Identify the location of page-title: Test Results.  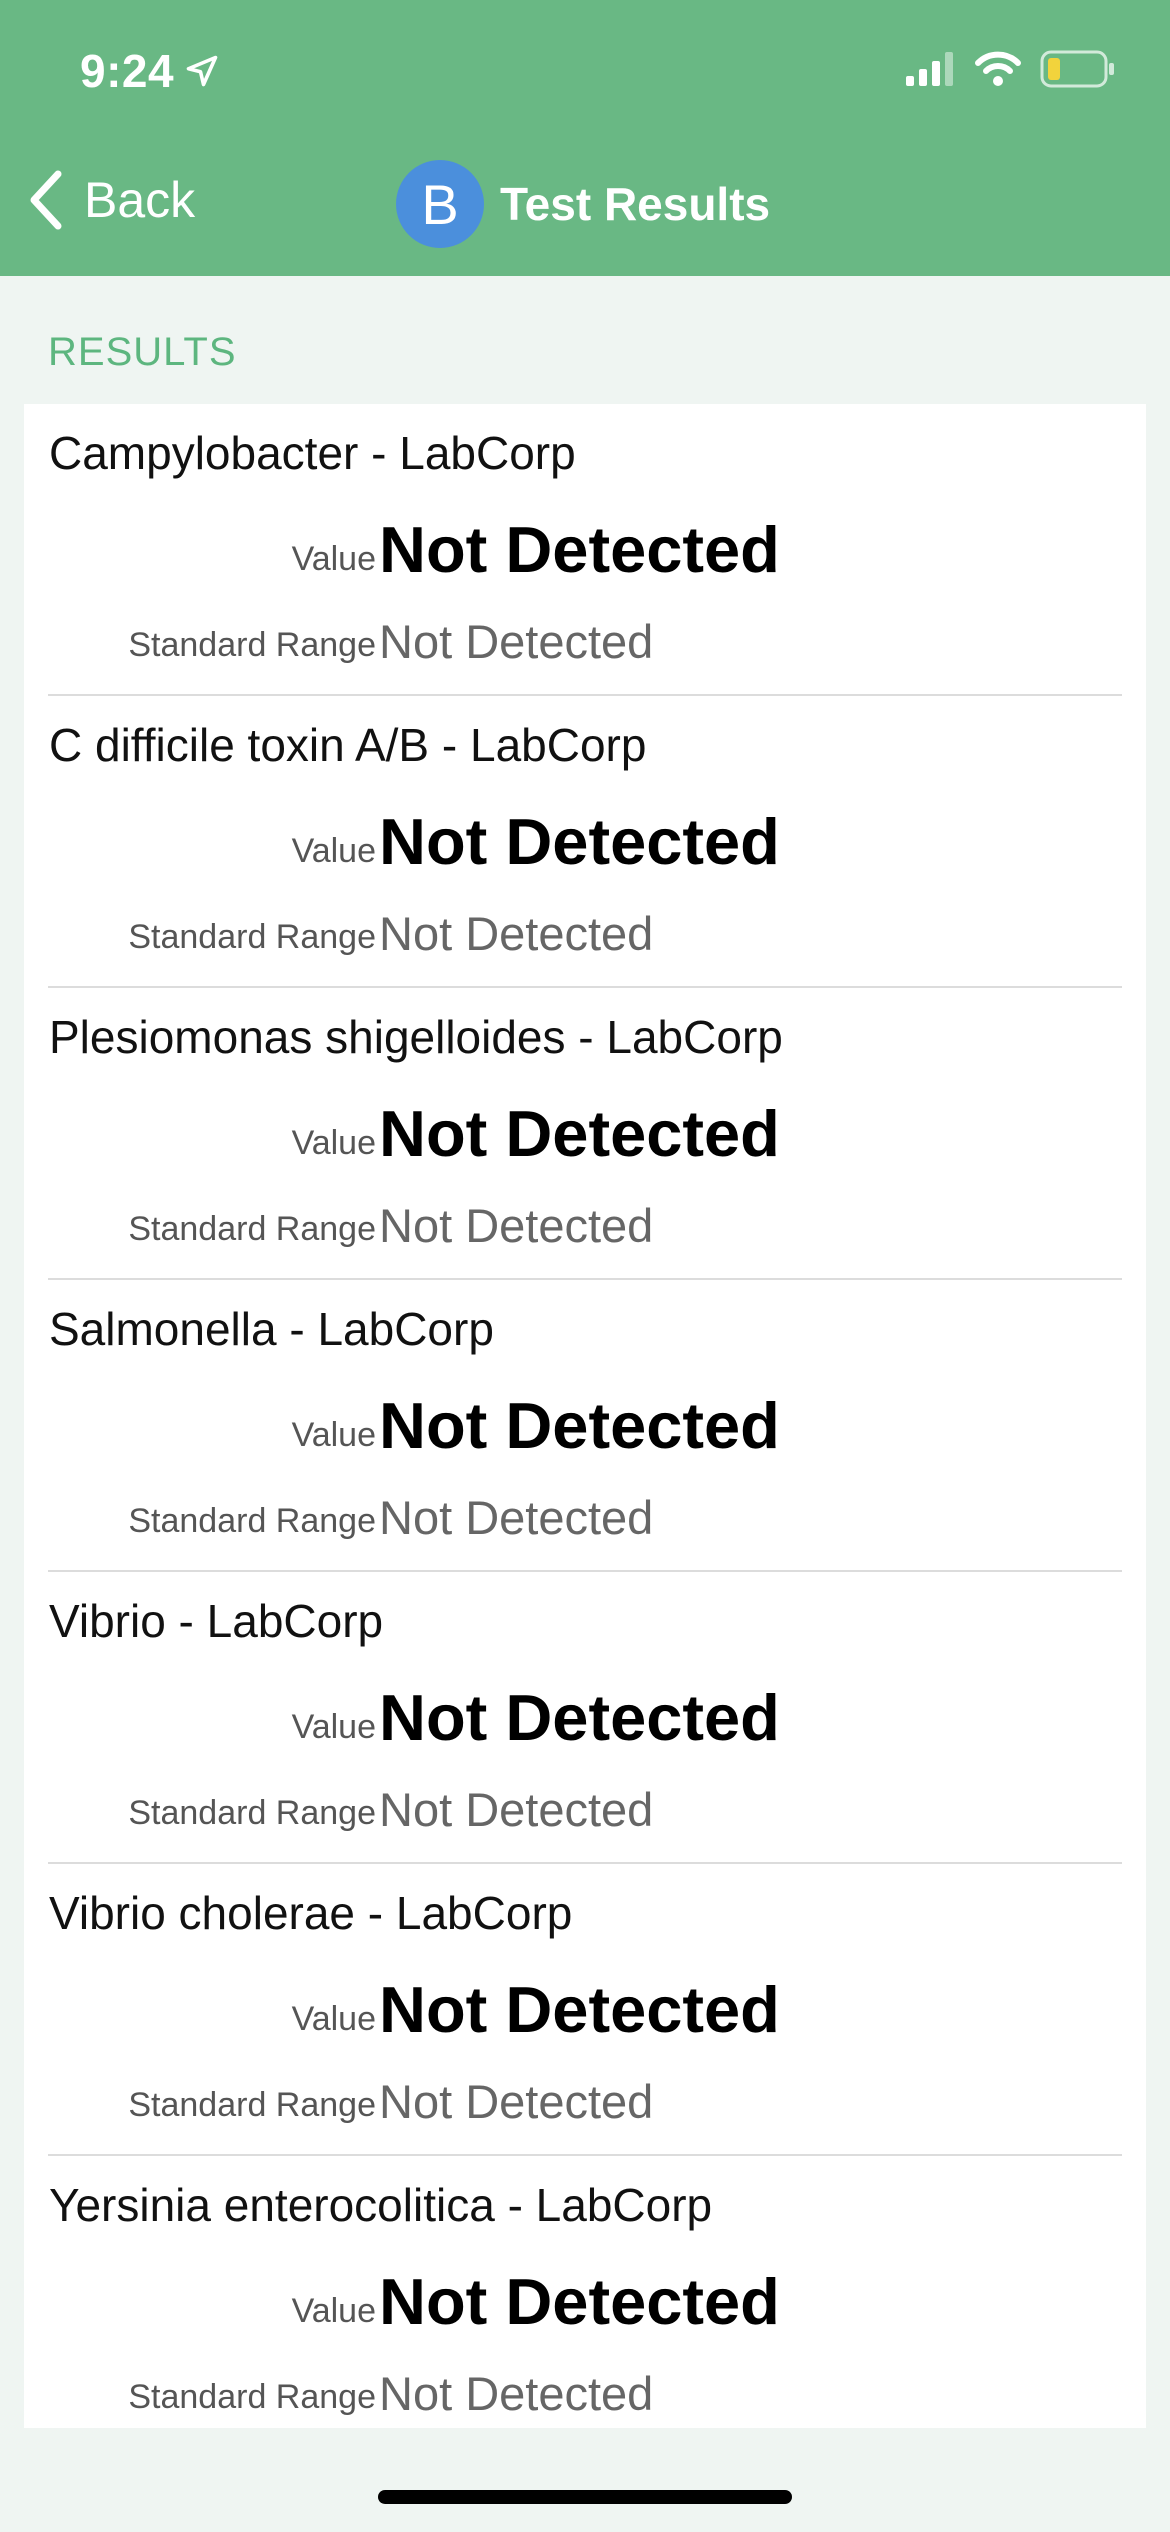
(635, 204).